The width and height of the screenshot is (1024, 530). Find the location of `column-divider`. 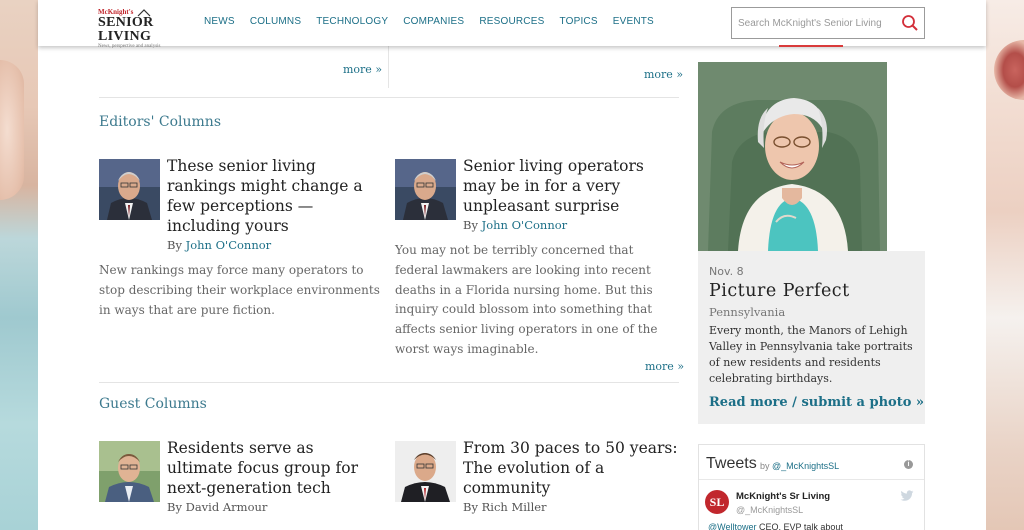

column-divider is located at coordinates (388, 67).